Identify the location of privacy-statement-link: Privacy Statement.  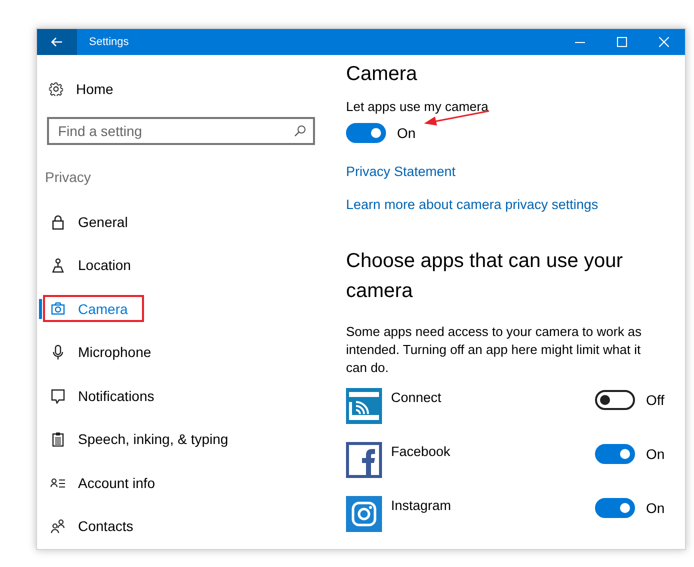
(505, 171).